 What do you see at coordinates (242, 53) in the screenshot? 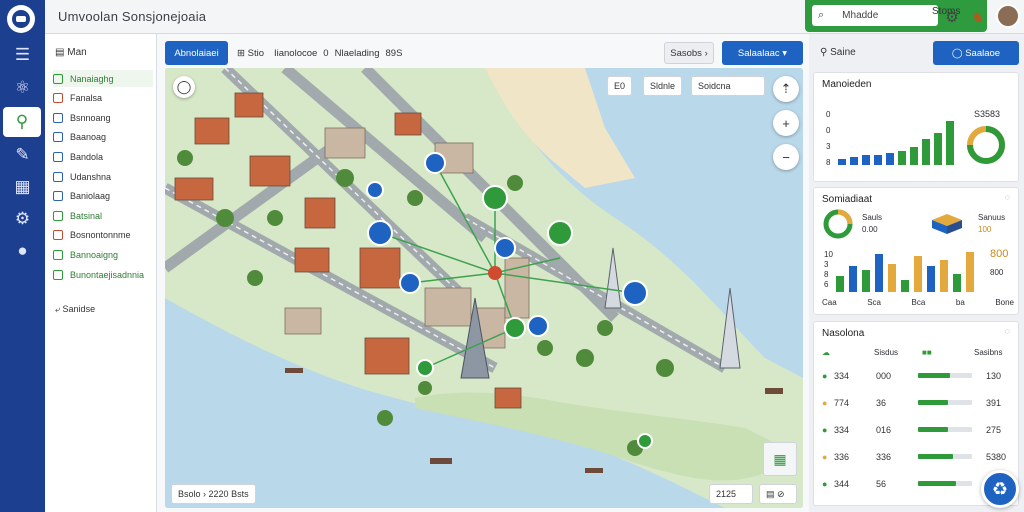
I see `grid-icon: ⊞` at bounding box center [242, 53].